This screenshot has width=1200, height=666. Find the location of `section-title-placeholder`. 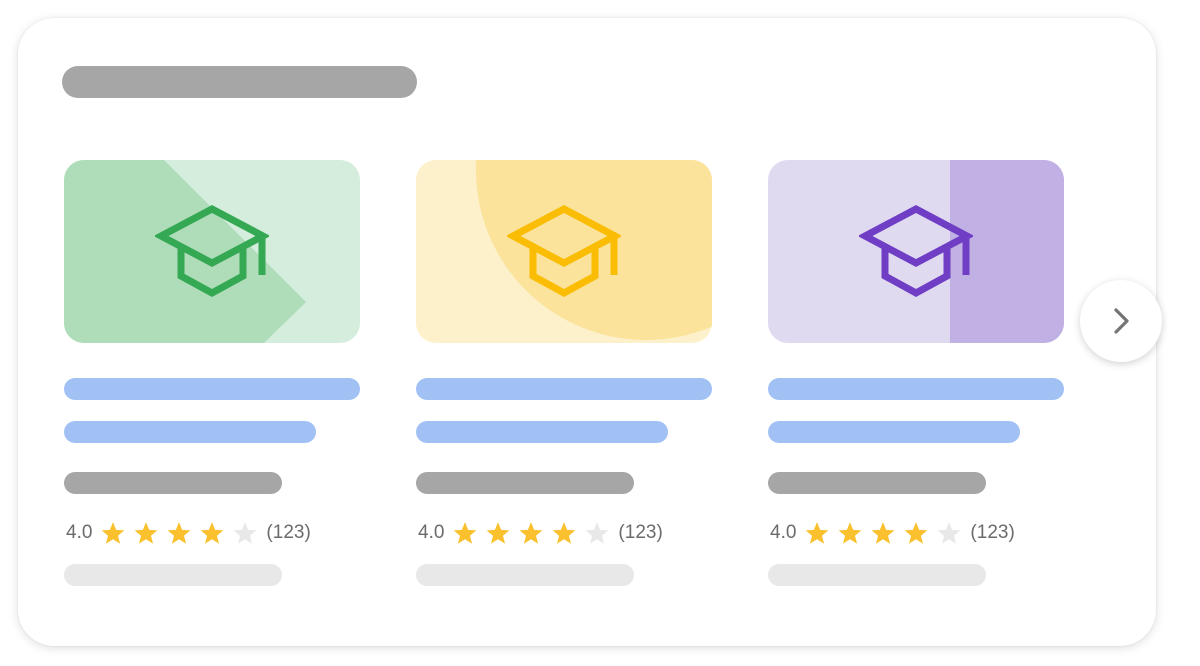

section-title-placeholder is located at coordinates (239, 82).